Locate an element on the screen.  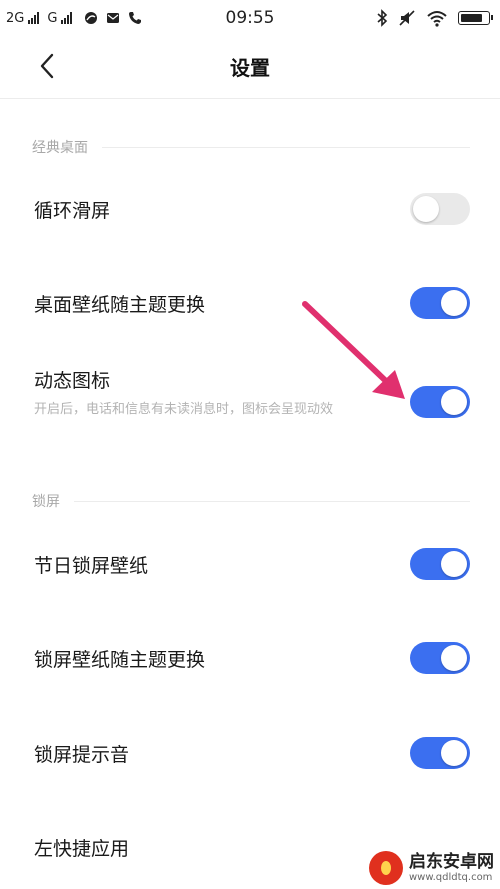
watermark-logo-icon is located at coordinates (386, 868).